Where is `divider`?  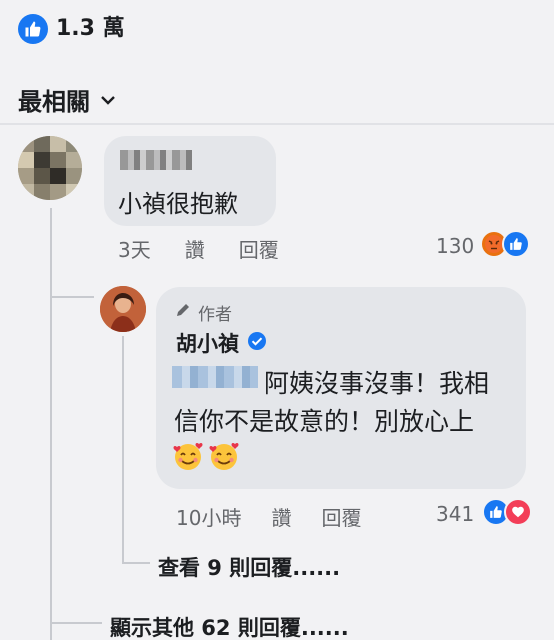
divider is located at coordinates (277, 124).